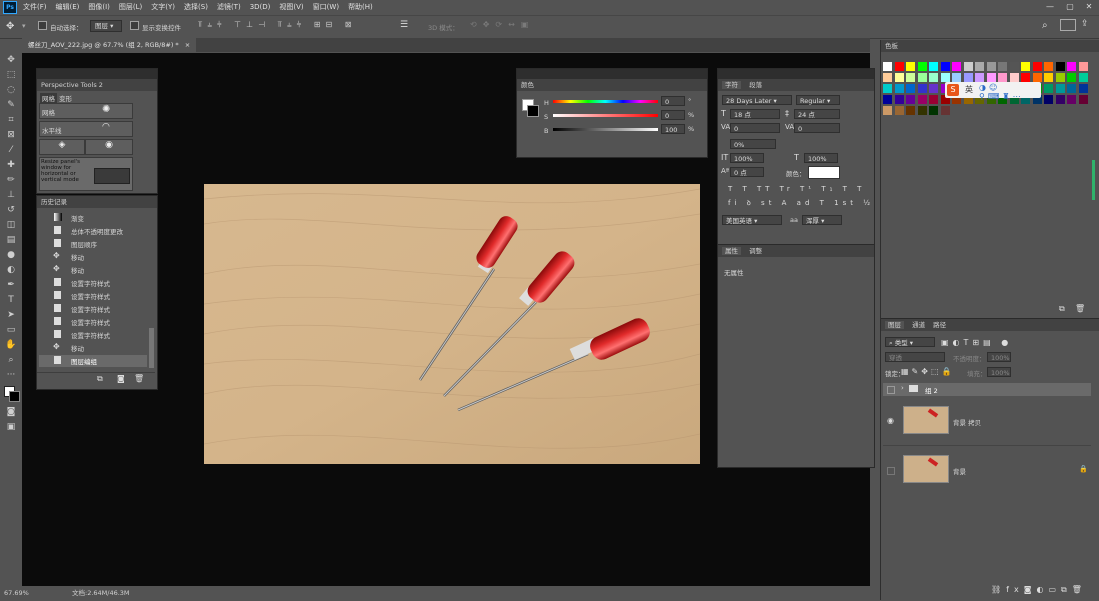 The image size is (1099, 601). Describe the element at coordinates (605, 129) in the screenshot. I see `brightness-slider` at that location.